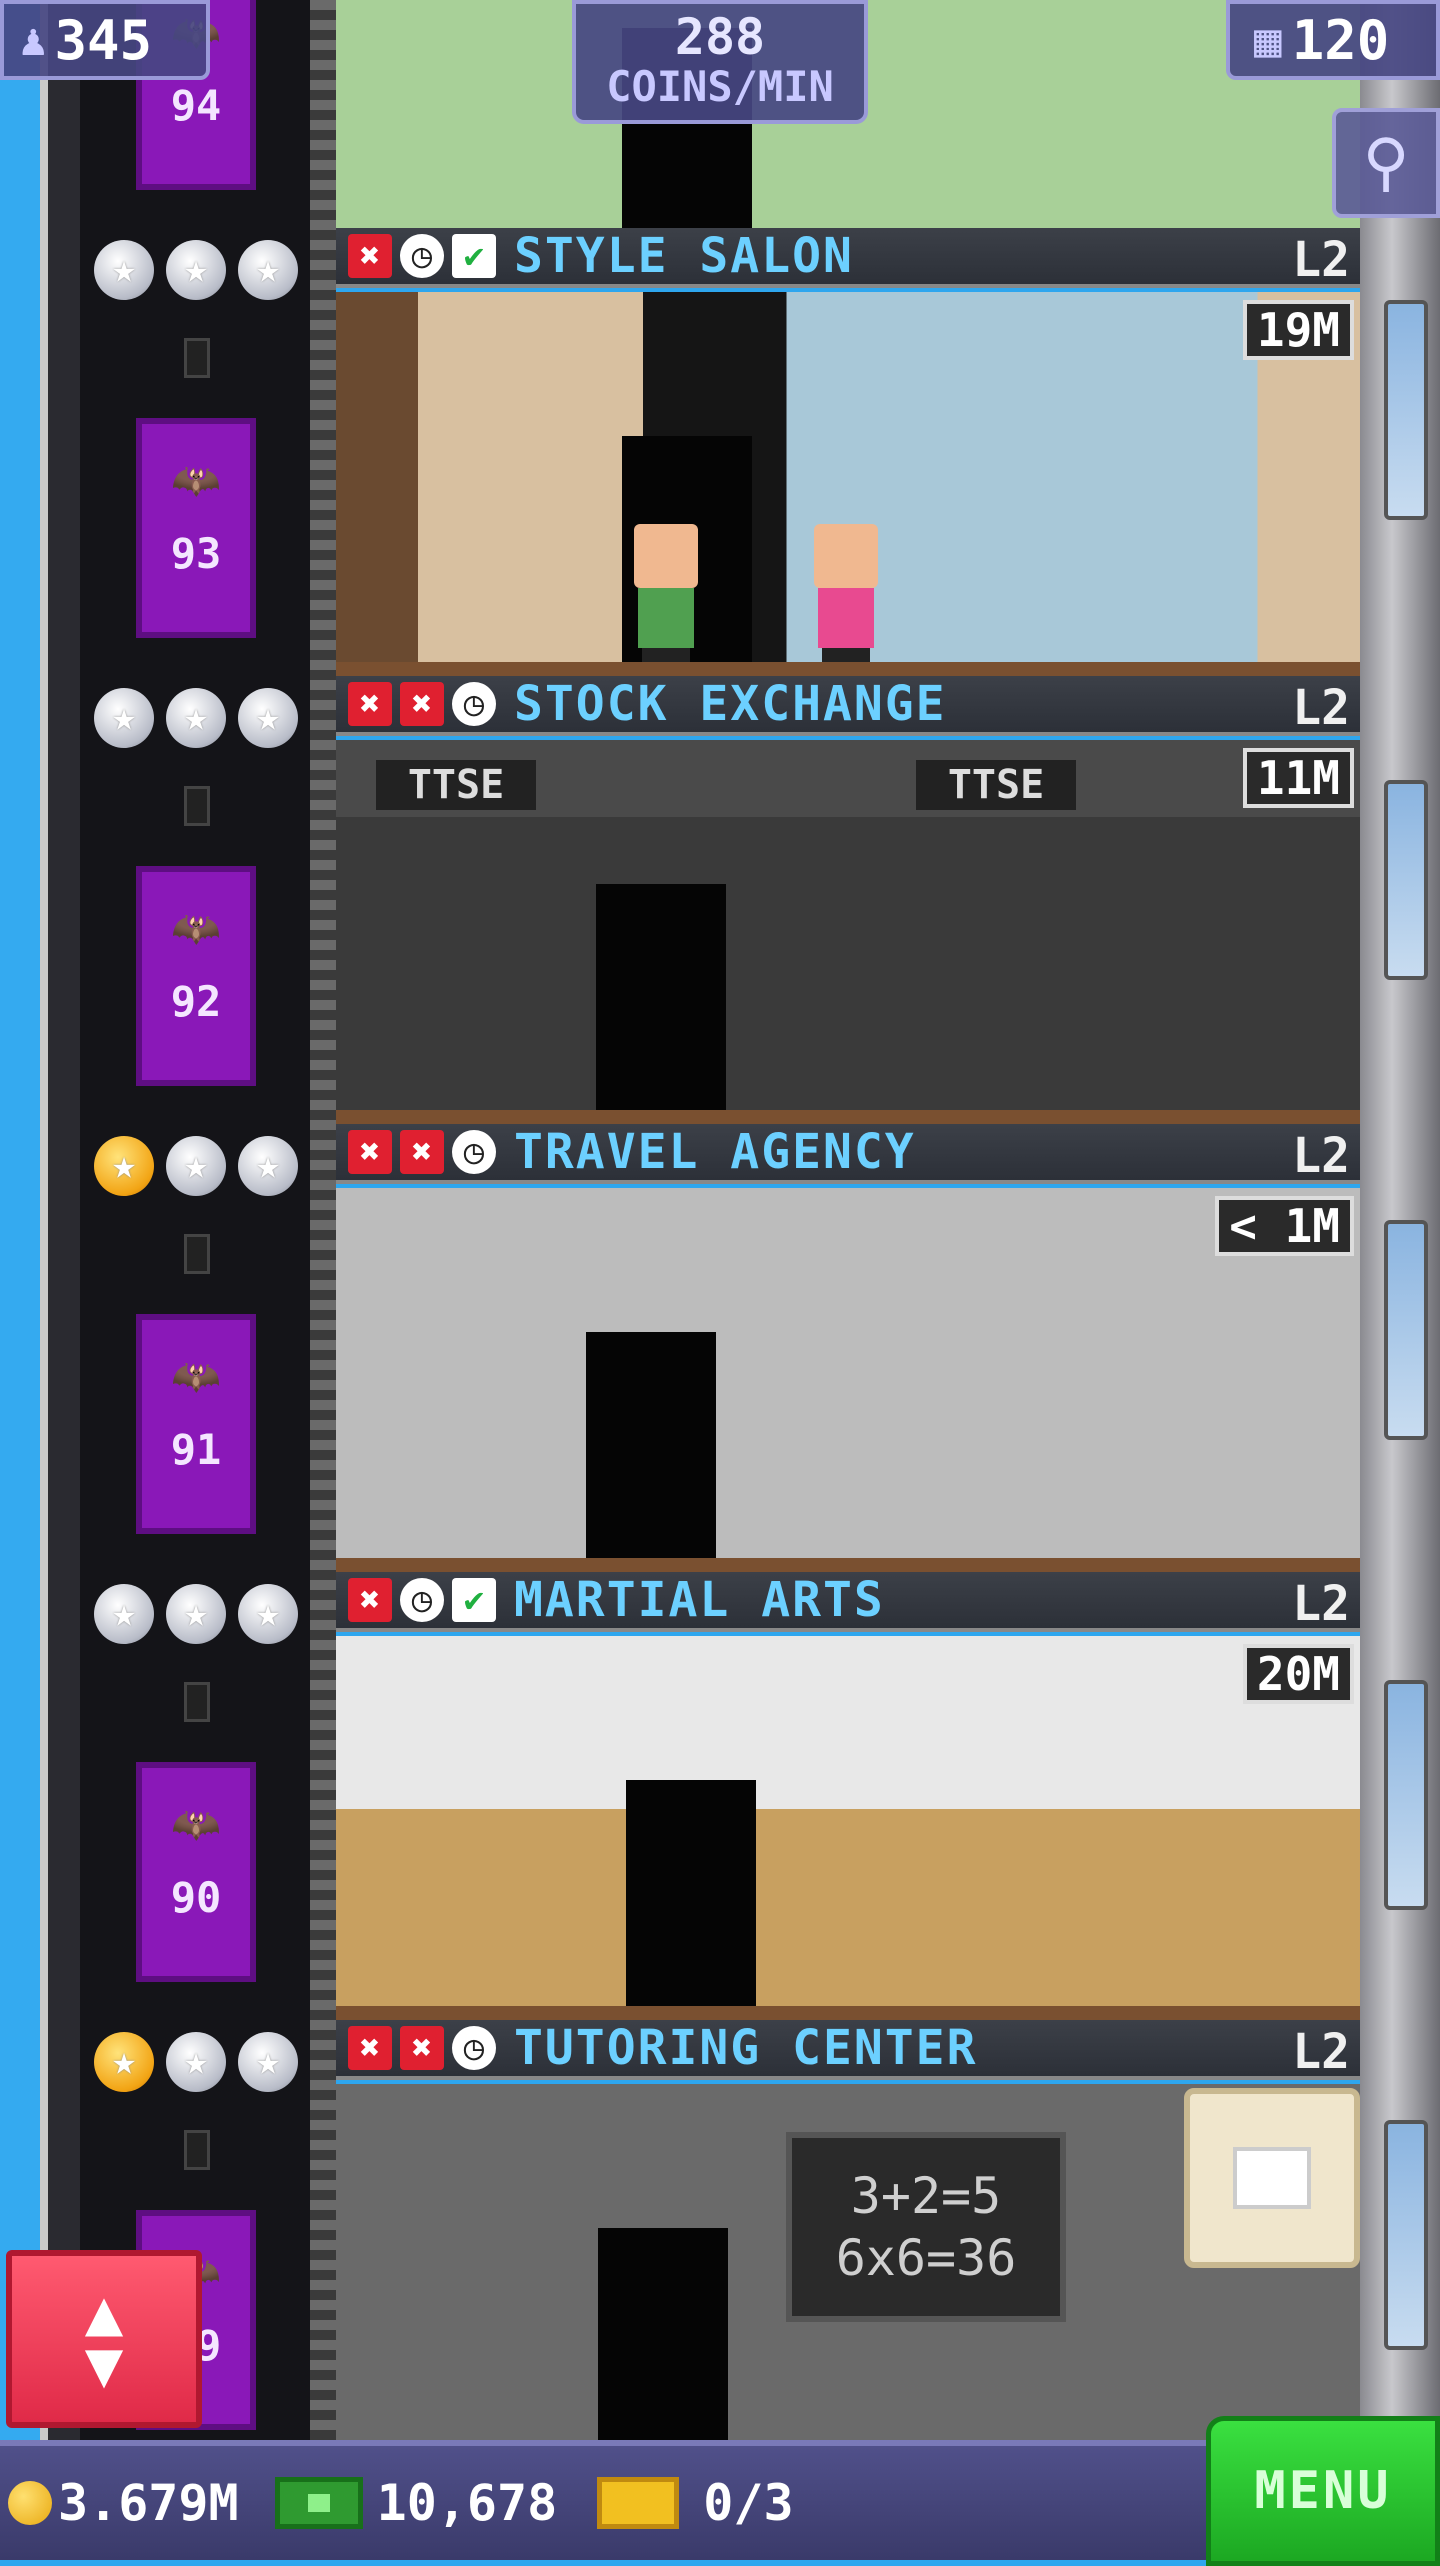  I want to click on elevator-door: 🦇 93, so click(196, 528).